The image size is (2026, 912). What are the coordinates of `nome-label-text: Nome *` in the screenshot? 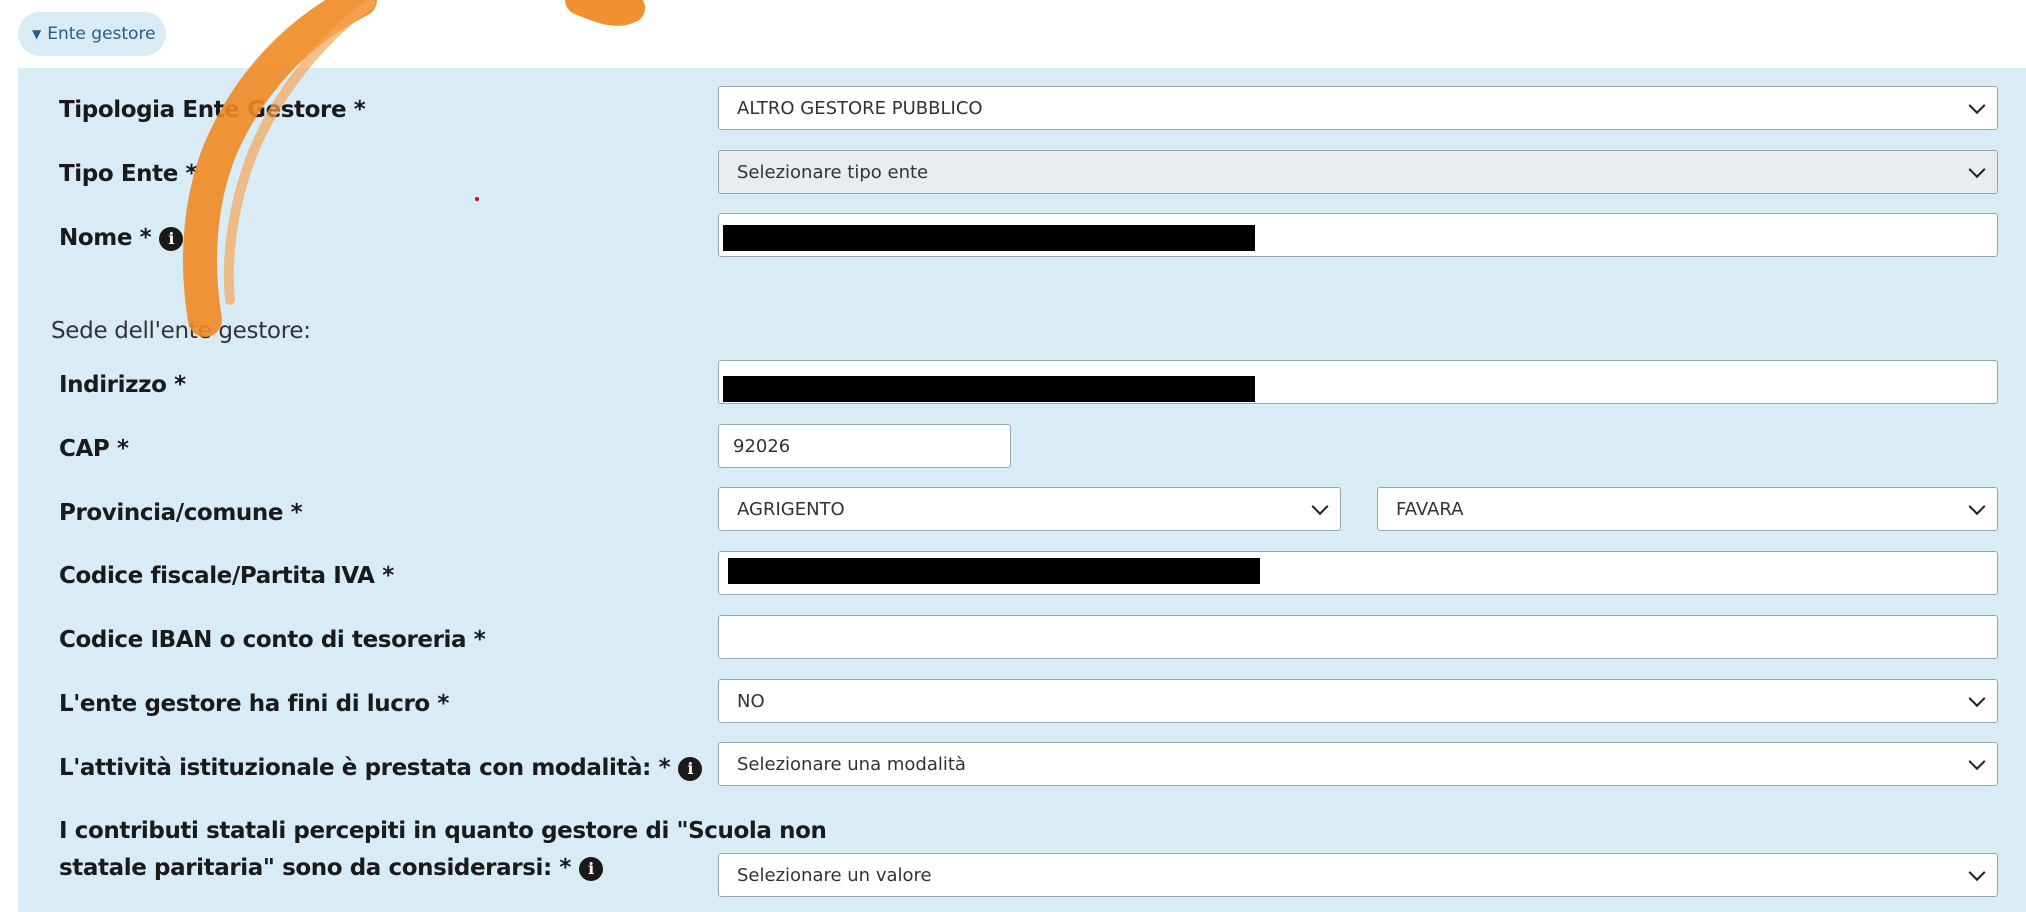 It's located at (105, 238).